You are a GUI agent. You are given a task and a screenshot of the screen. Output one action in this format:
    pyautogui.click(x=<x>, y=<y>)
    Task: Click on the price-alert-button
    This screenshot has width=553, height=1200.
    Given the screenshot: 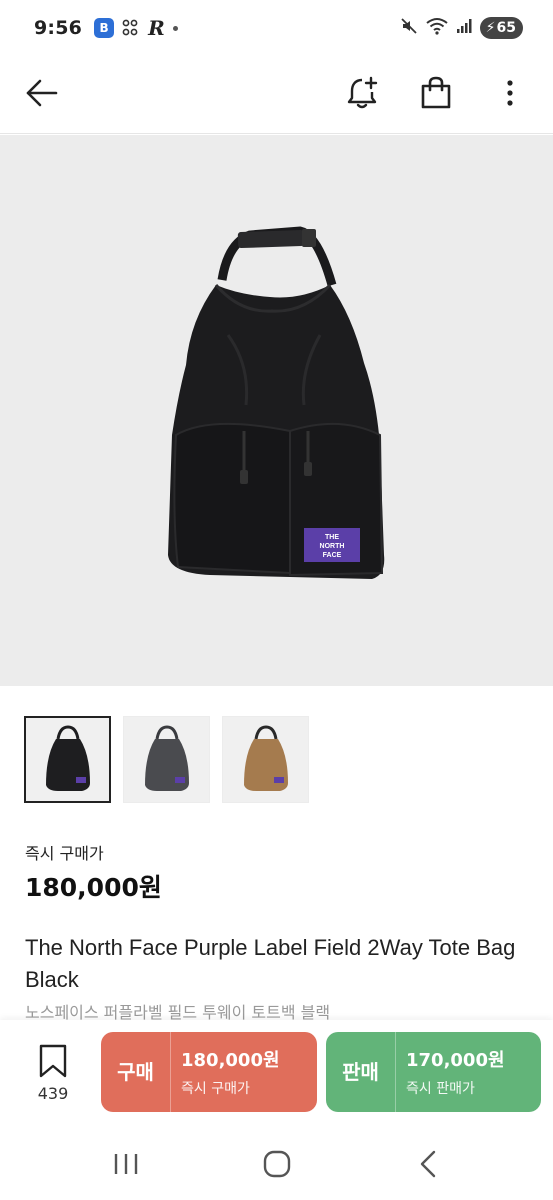 What is the action you would take?
    pyautogui.click(x=363, y=93)
    